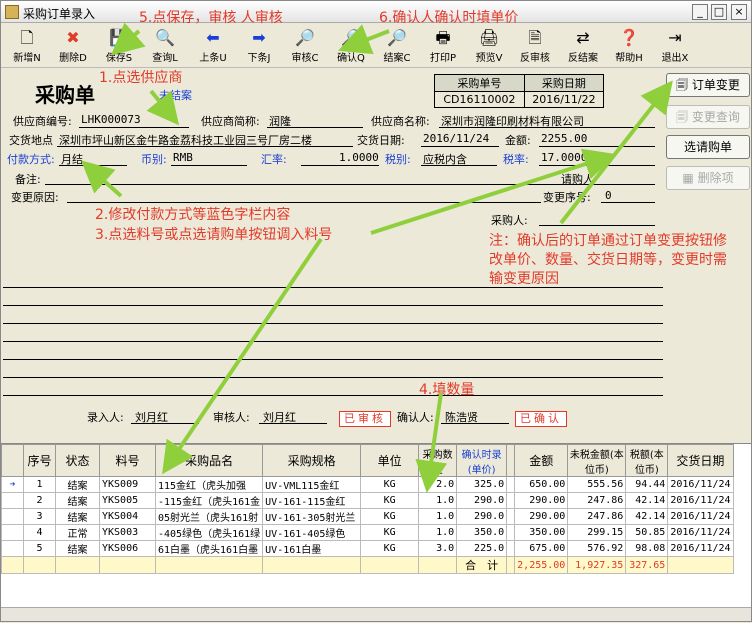 This screenshot has height=623, width=752. What do you see at coordinates (163, 107) in the screenshot?
I see `arrow-to-supplier` at bounding box center [163, 107].